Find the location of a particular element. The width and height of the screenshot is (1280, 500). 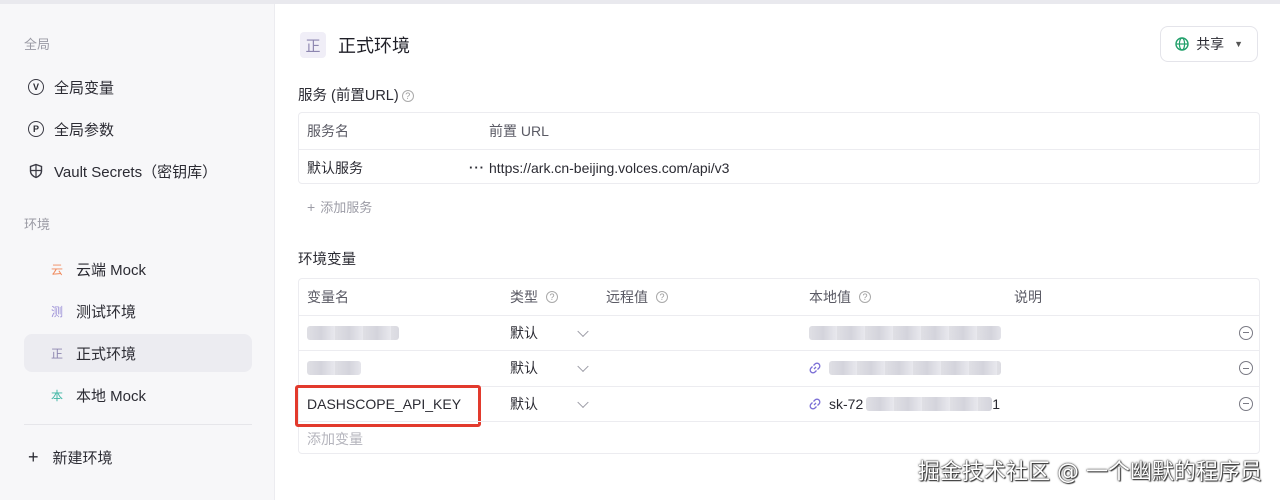

column-header-local-text: 本地值 is located at coordinates (830, 296).